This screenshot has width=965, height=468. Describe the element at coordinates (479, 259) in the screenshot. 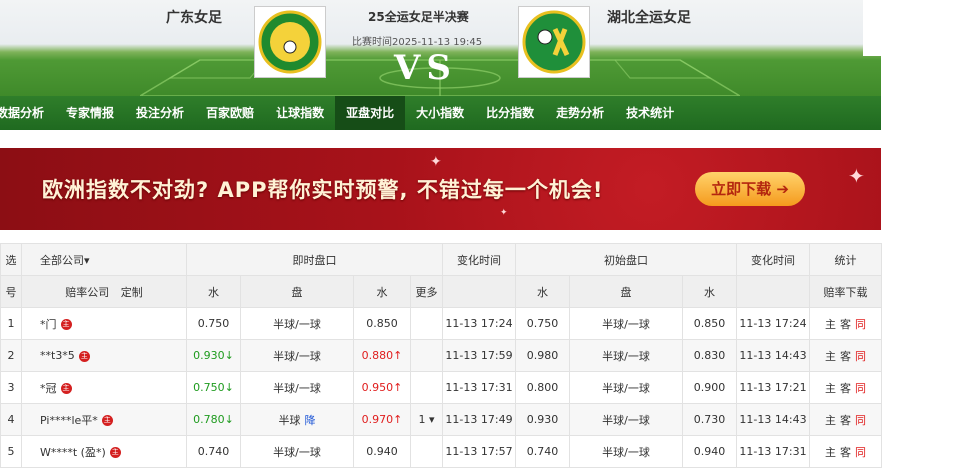

I see `change-time-header: 变化时间` at that location.